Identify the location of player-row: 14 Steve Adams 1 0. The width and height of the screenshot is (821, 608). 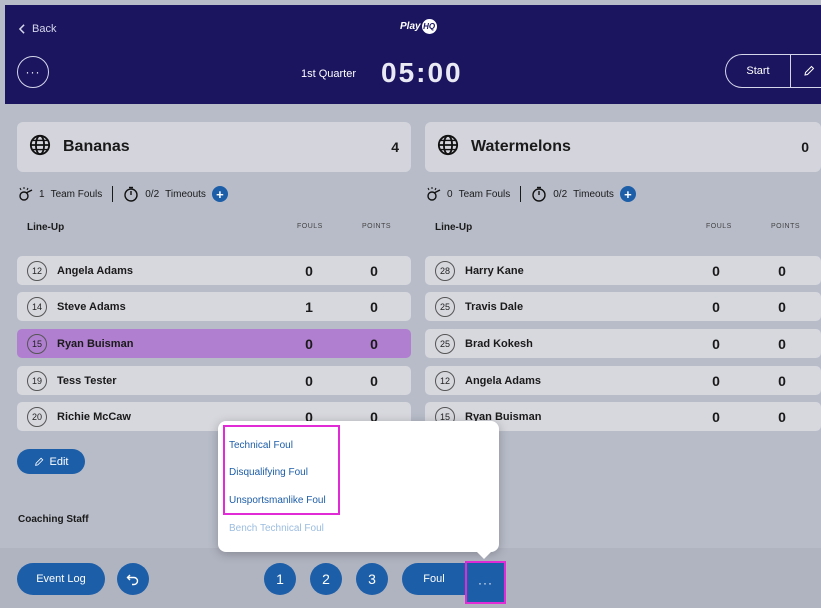
(214, 306).